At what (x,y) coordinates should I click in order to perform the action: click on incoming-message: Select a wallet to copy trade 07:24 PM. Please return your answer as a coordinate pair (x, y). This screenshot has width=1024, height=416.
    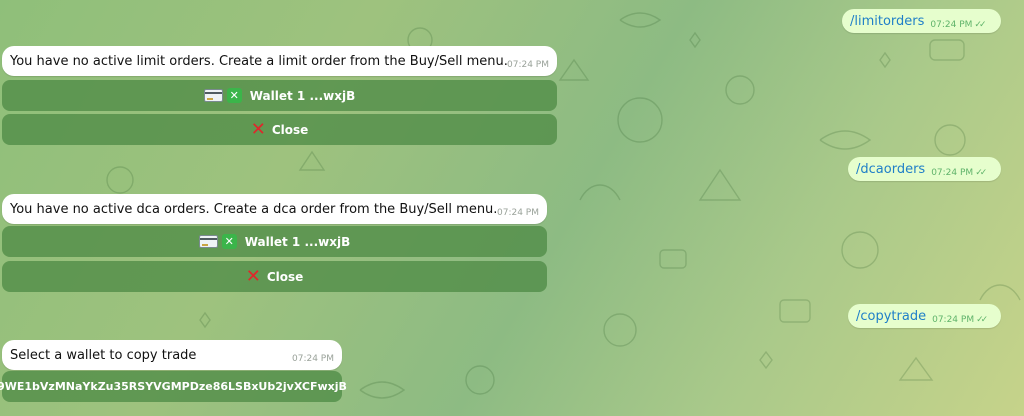
    Looking at the image, I should click on (172, 355).